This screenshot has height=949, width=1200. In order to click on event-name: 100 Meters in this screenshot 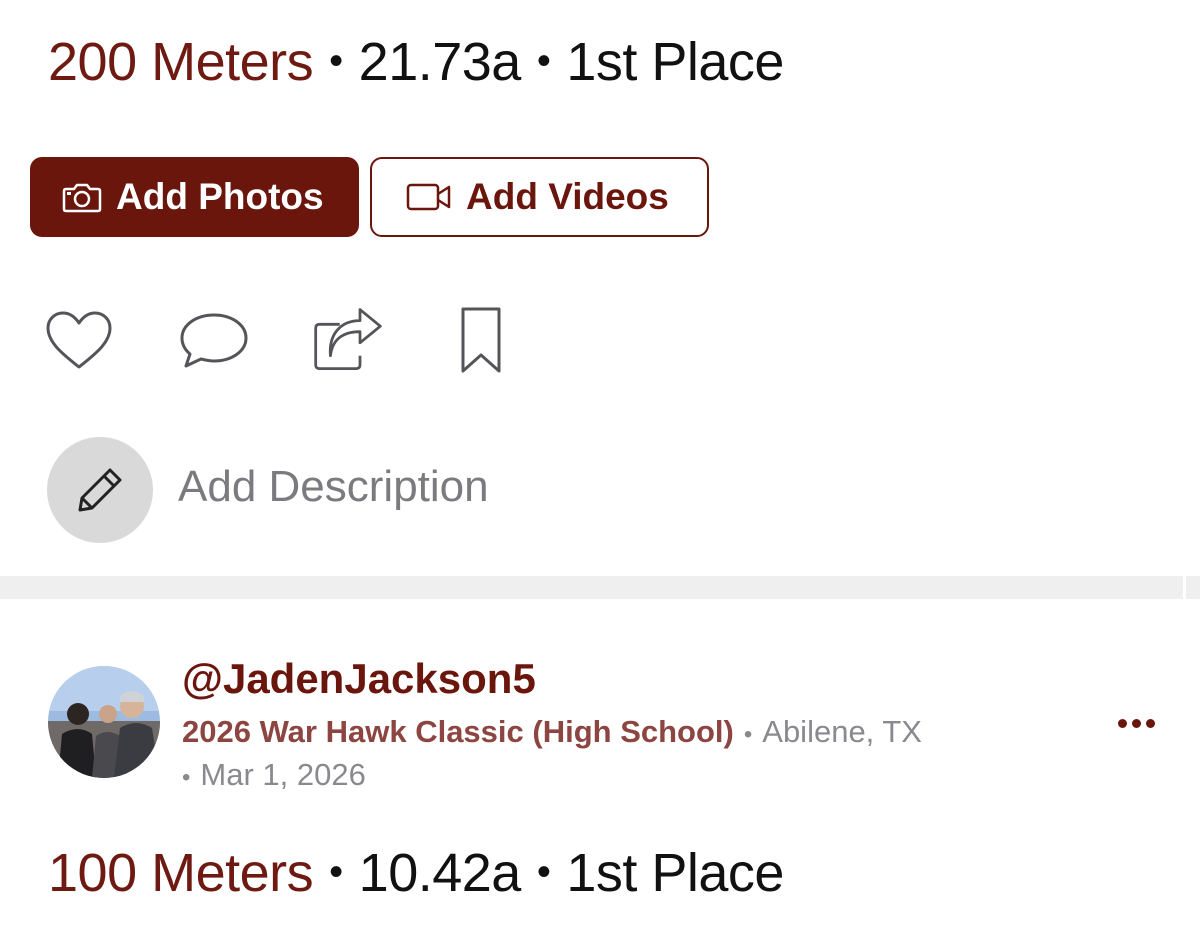, I will do `click(181, 873)`.